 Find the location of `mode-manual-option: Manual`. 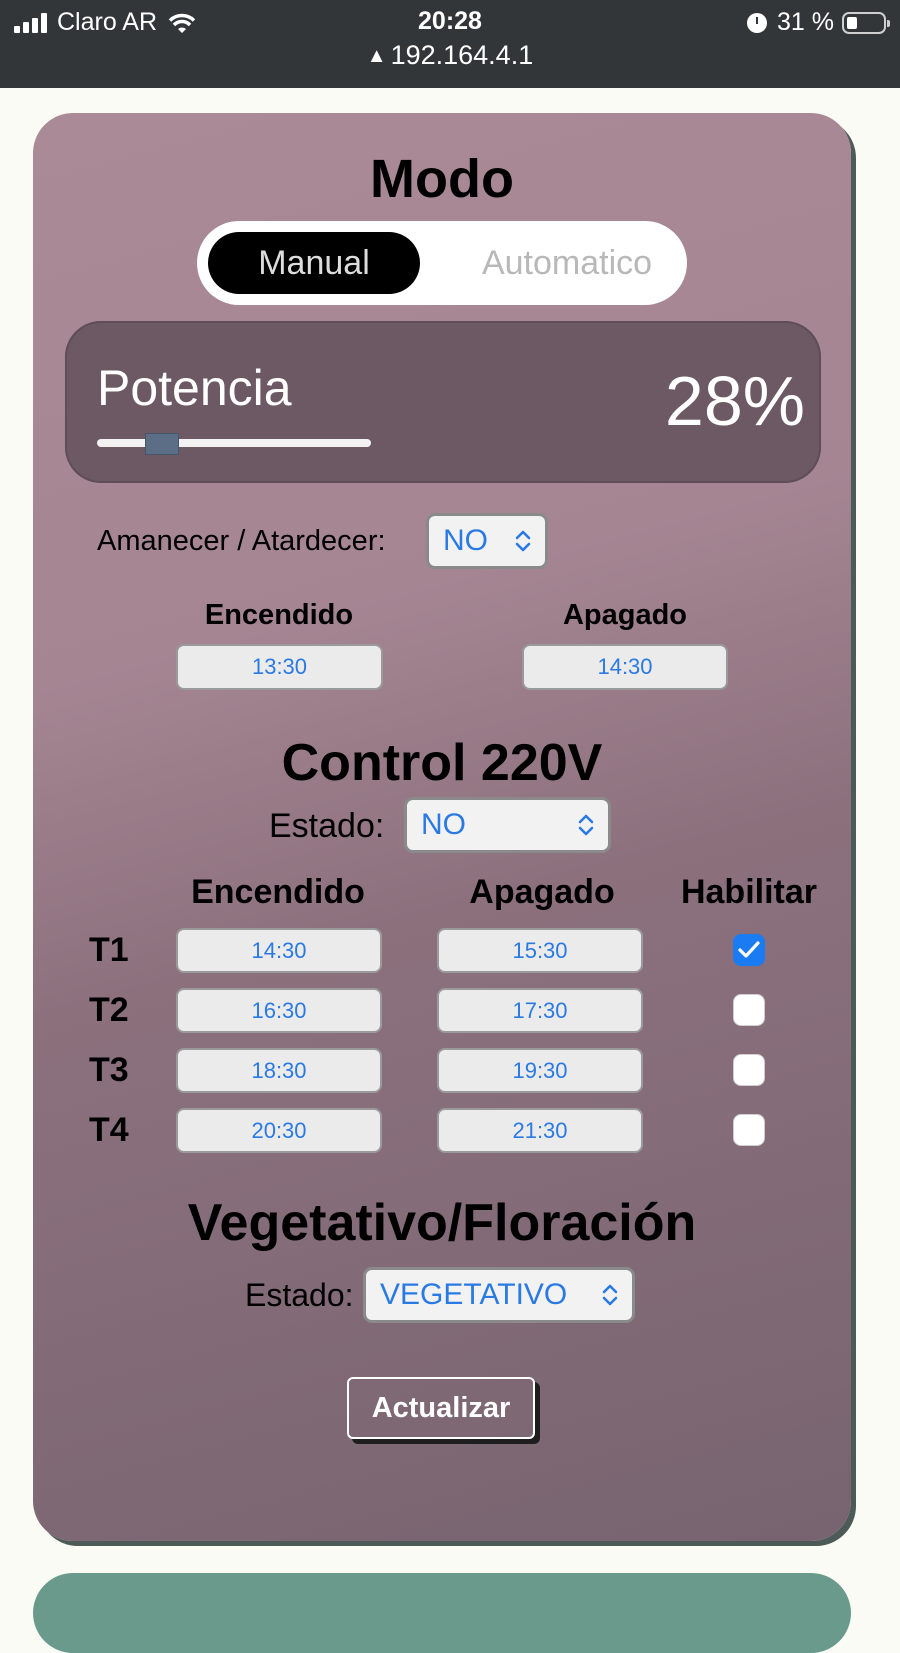

mode-manual-option: Manual is located at coordinates (314, 263).